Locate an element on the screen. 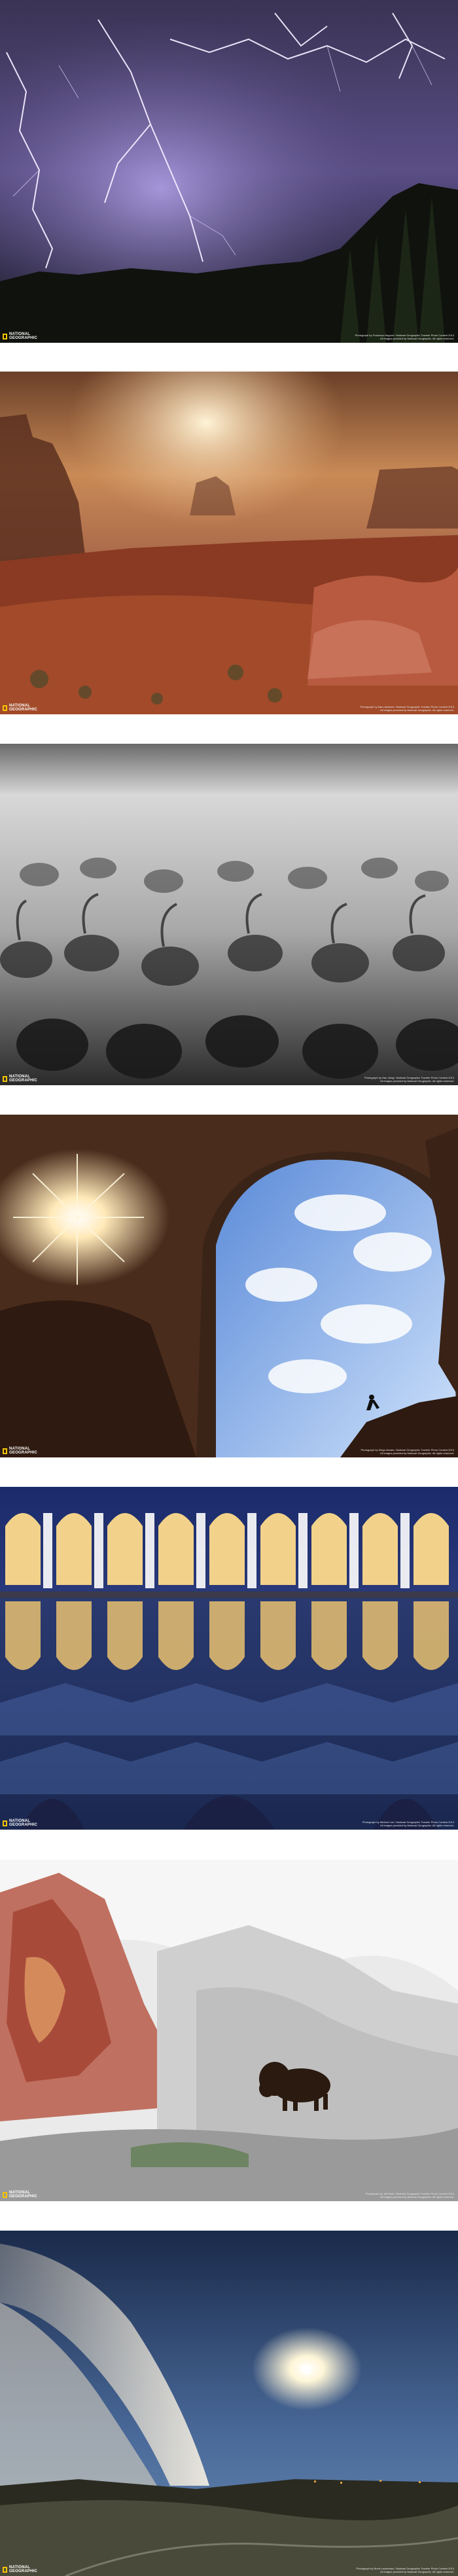 This screenshot has height=2576, width=458. lightning-storm-image is located at coordinates (229, 172).